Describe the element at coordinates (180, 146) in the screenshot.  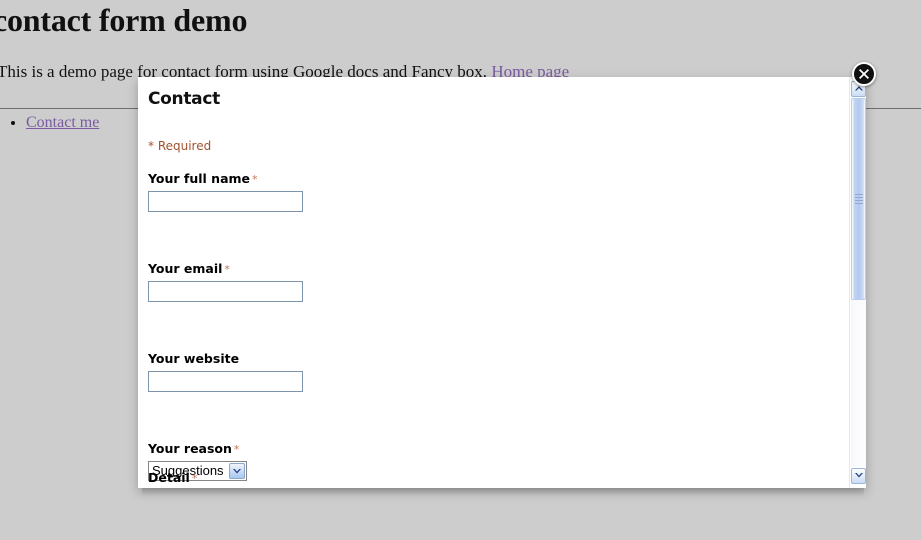
I see `required-note: * Required` at that location.